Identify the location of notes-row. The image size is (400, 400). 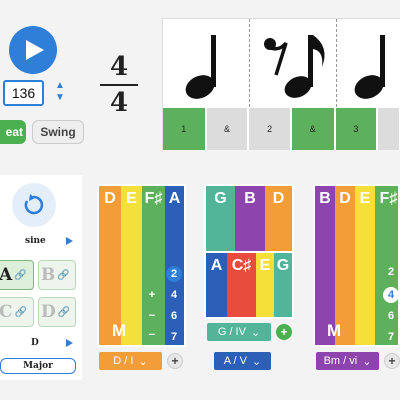
(281, 63).